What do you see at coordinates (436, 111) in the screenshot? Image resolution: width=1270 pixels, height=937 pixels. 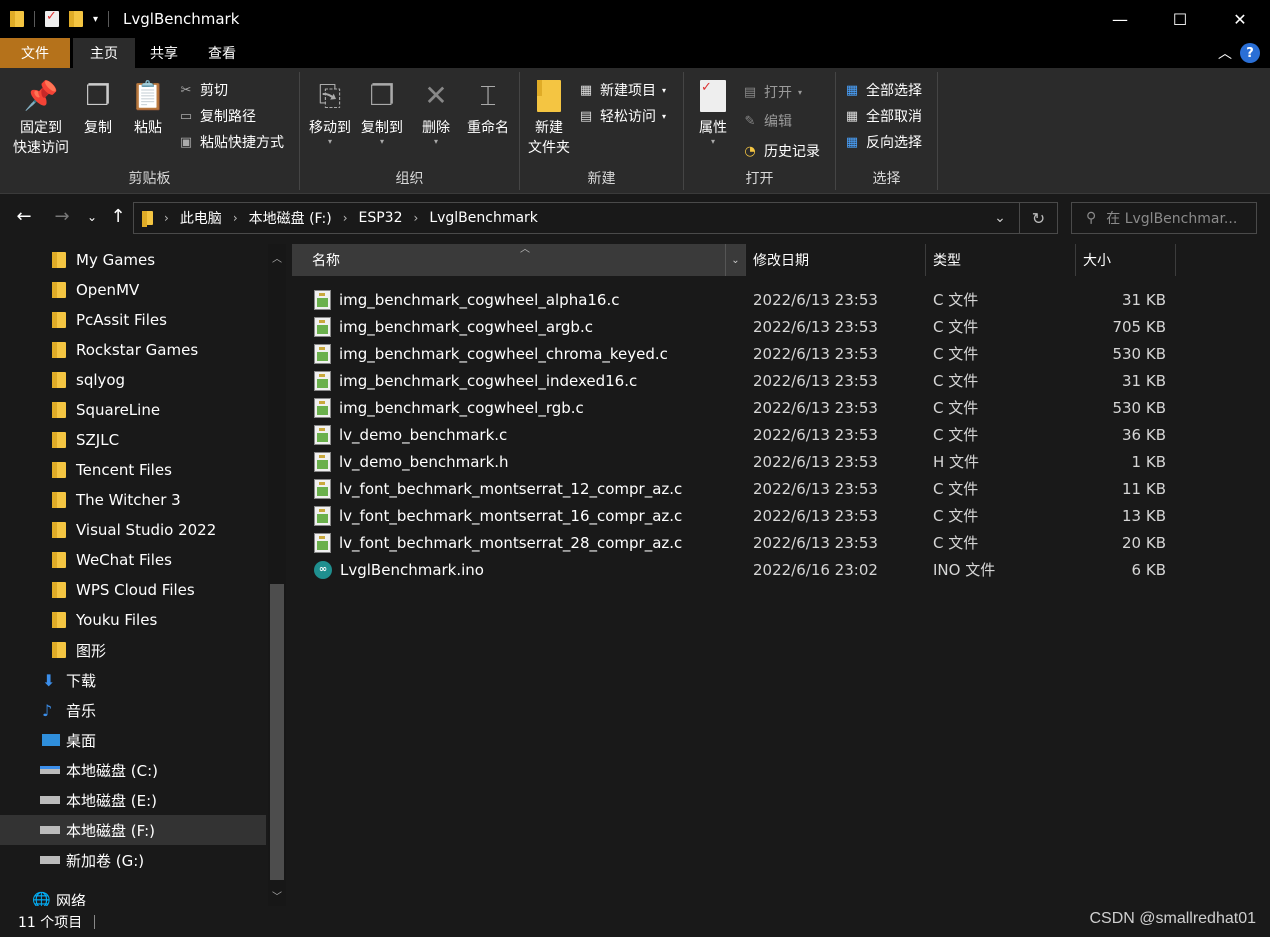 I see `delete-button: ✕ 删除 ▾` at bounding box center [436, 111].